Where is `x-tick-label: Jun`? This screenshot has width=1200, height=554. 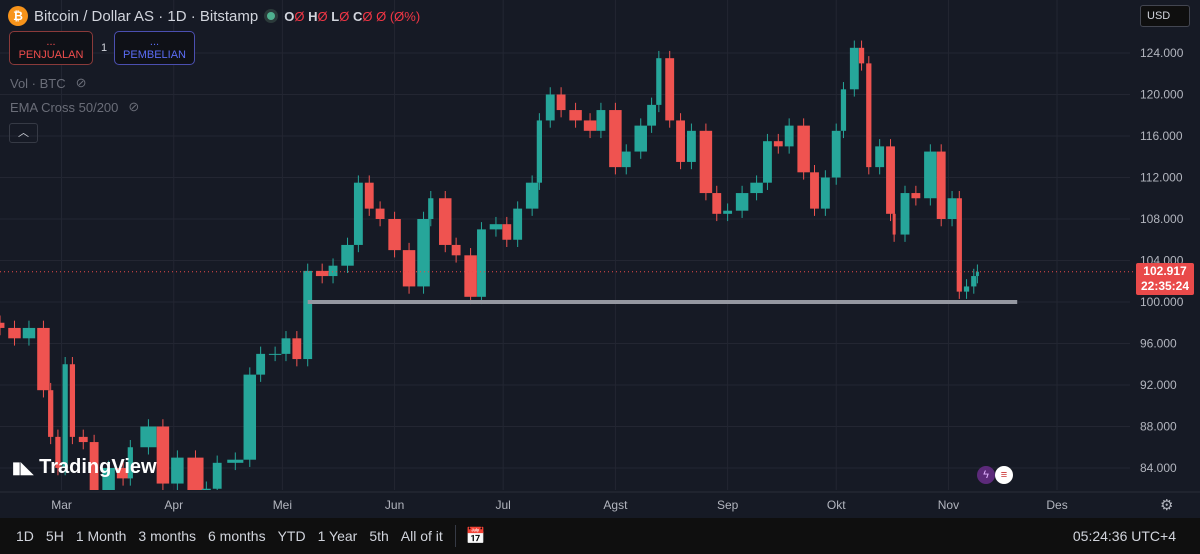
x-tick-label: Jun is located at coordinates (394, 505).